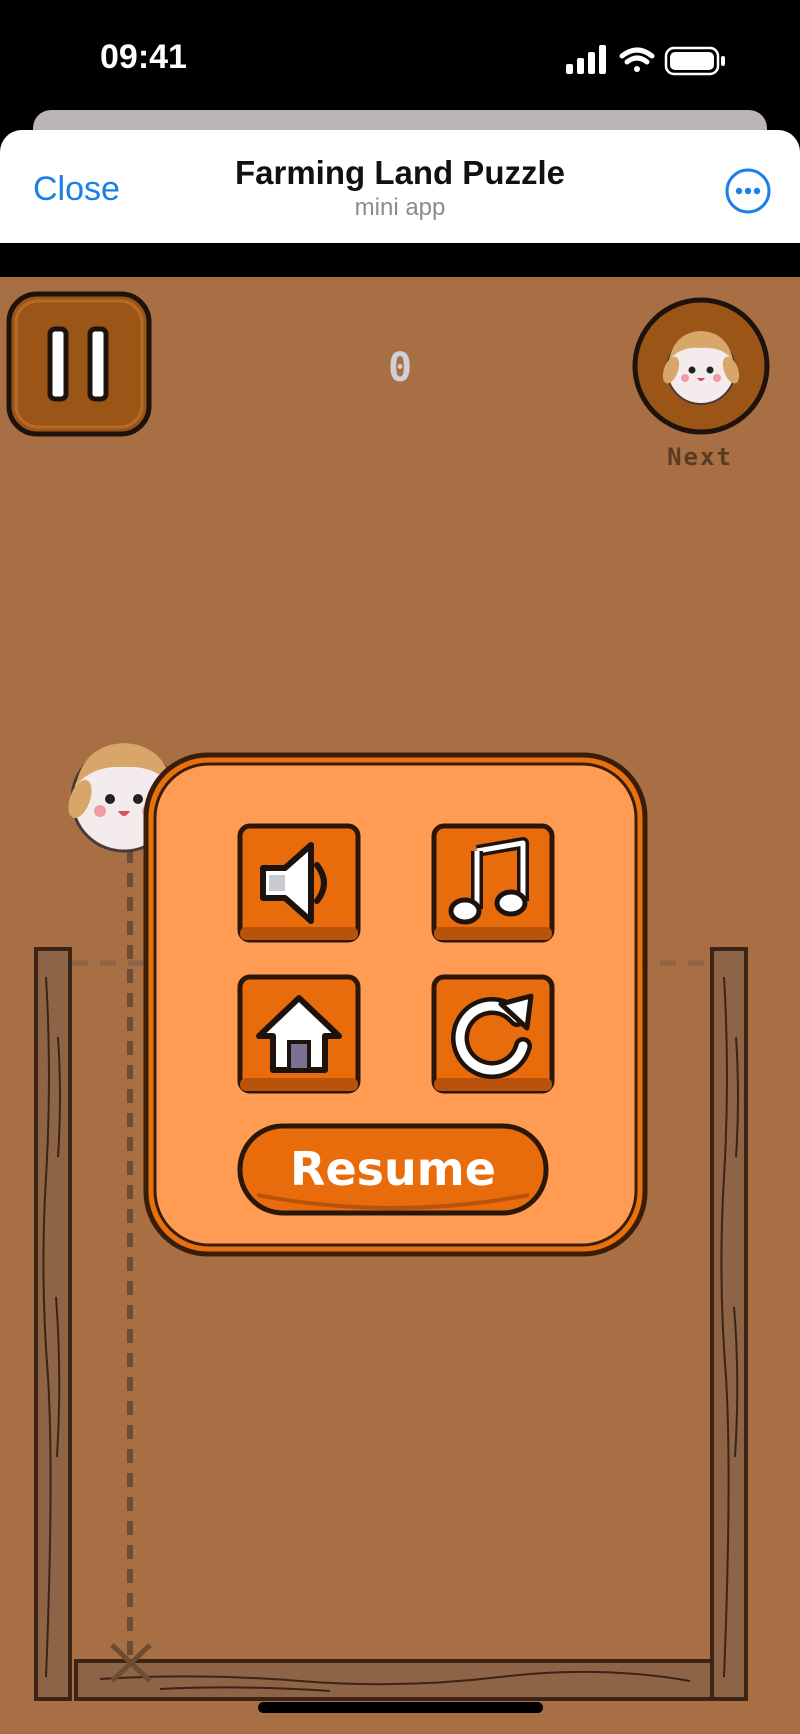  I want to click on status-icons, so click(647, 62).